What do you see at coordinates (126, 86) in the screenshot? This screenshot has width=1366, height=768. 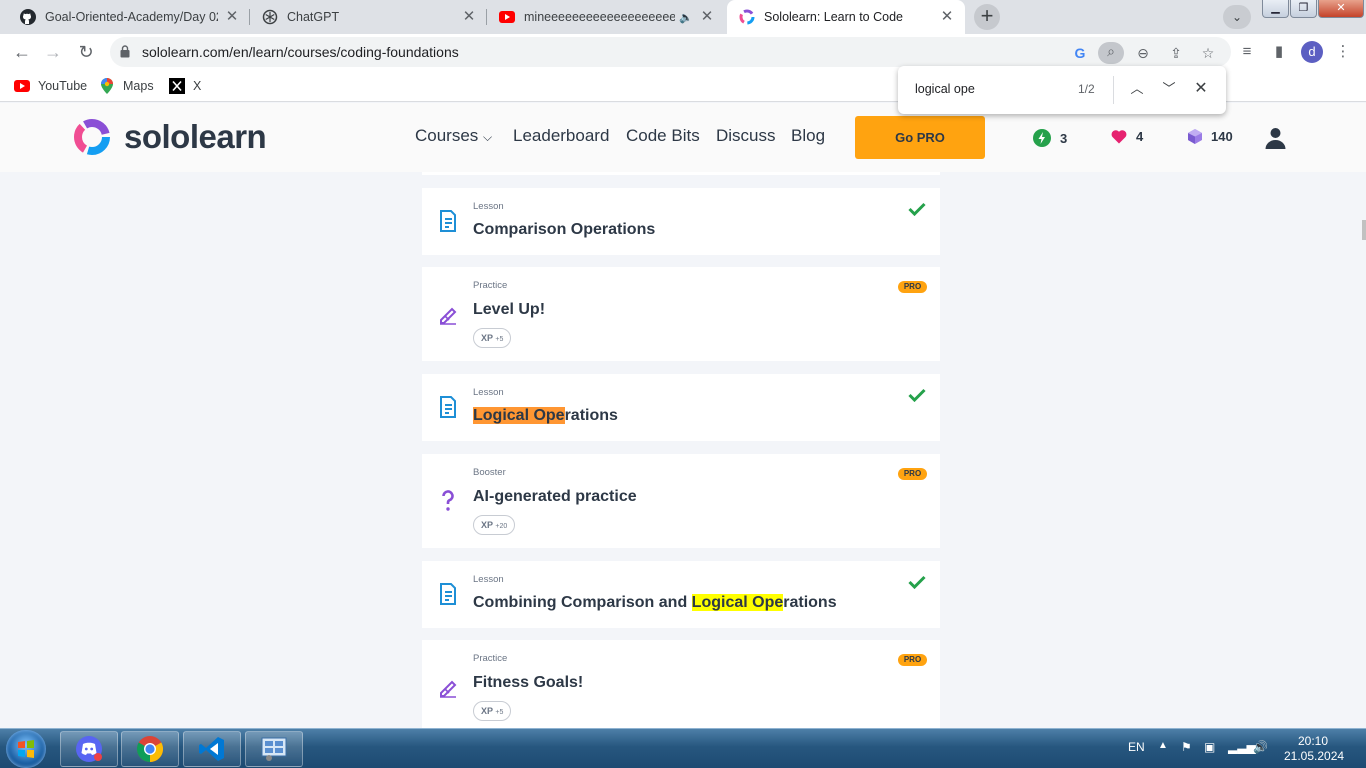 I see `bookmark-maps: Maps` at bounding box center [126, 86].